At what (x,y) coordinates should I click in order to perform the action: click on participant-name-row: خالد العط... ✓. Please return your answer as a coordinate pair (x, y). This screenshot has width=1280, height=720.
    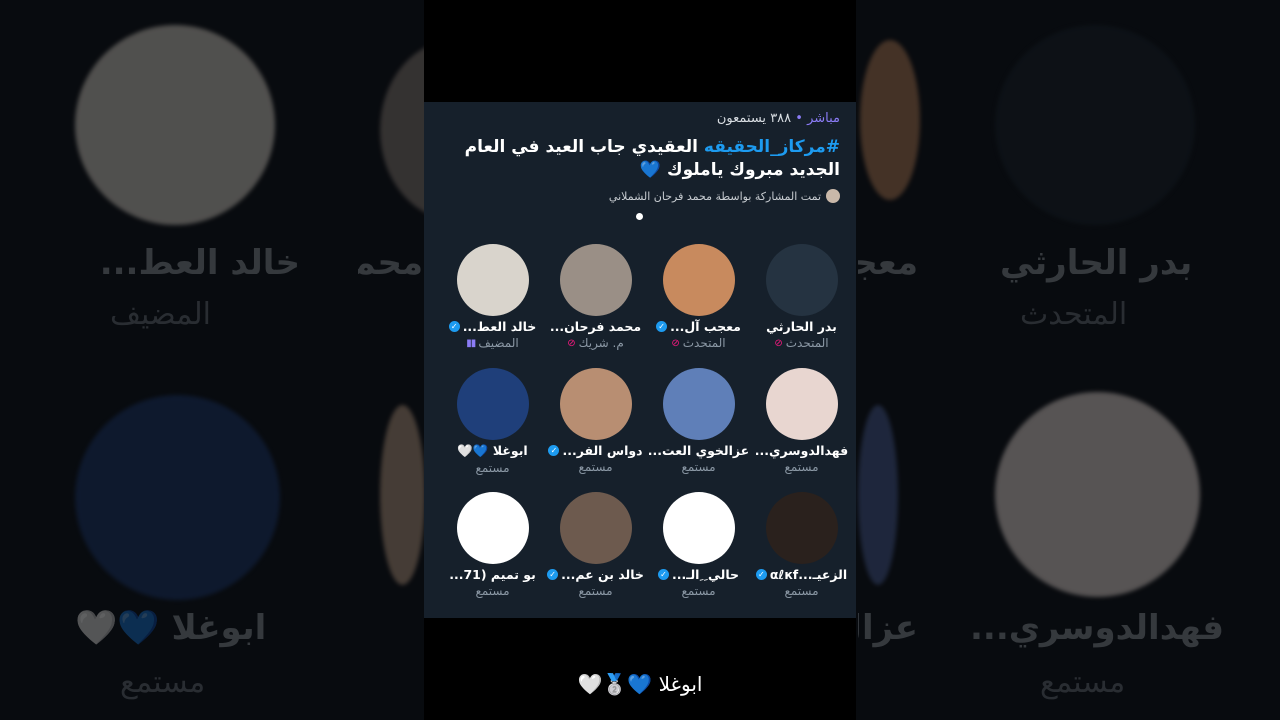
    Looking at the image, I should click on (492, 326).